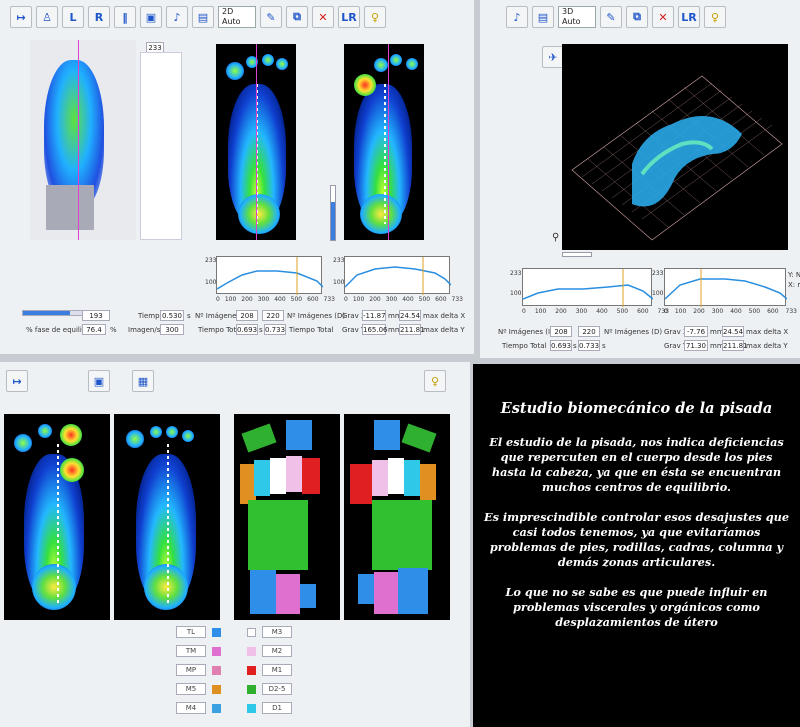  Describe the element at coordinates (191, 708) in the screenshot. I see `legend-code: M4` at that location.